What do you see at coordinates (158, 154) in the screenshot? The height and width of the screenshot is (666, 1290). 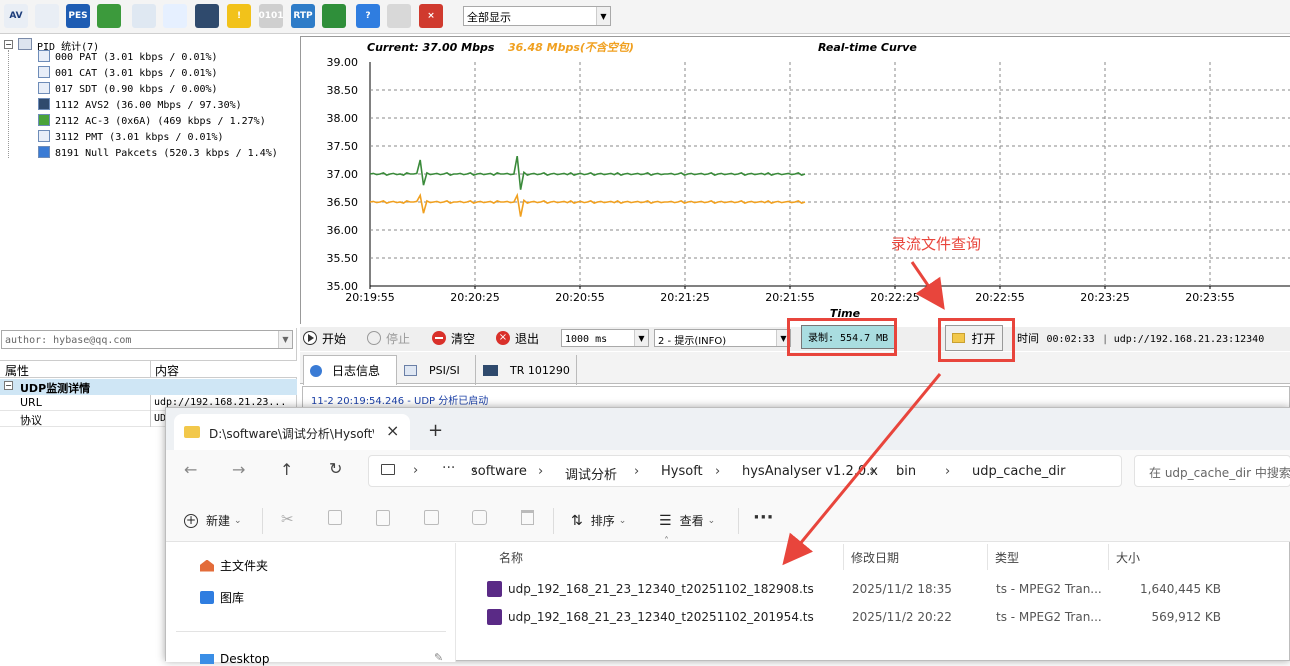 I see `pid-item: 8191 Null Pakcets (520.3 kbps / 1.4%)` at bounding box center [158, 154].